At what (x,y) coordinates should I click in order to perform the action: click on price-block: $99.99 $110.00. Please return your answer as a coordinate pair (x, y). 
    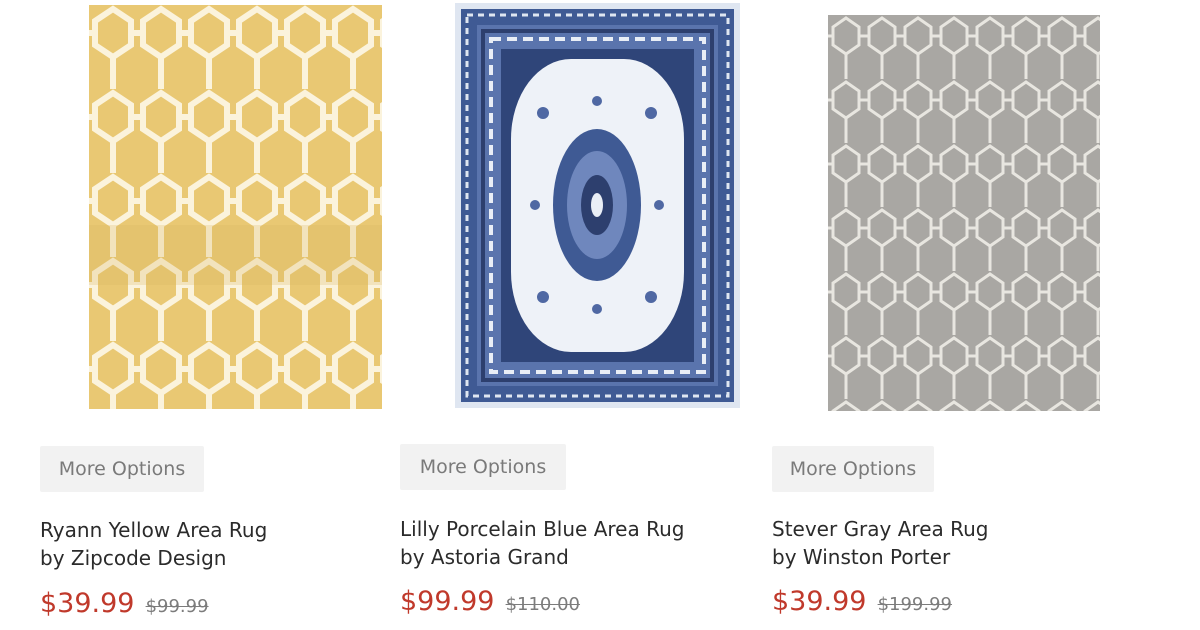
    Looking at the image, I should click on (490, 601).